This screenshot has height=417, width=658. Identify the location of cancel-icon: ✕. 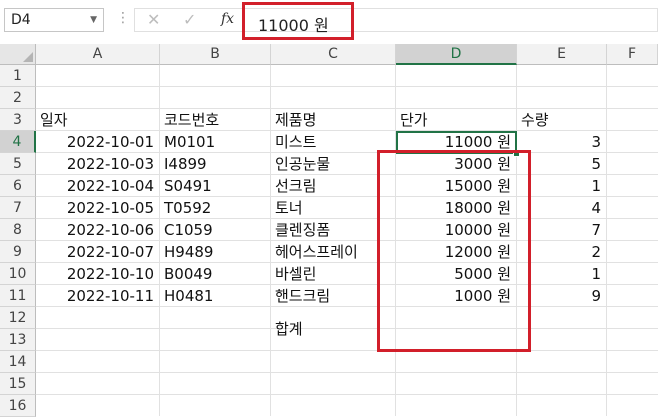
(153, 19).